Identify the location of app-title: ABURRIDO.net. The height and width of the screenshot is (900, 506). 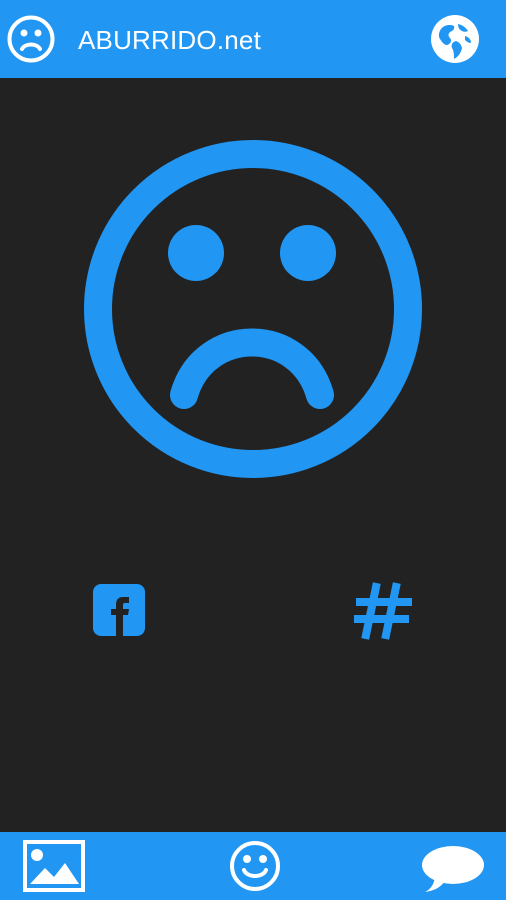
(170, 40).